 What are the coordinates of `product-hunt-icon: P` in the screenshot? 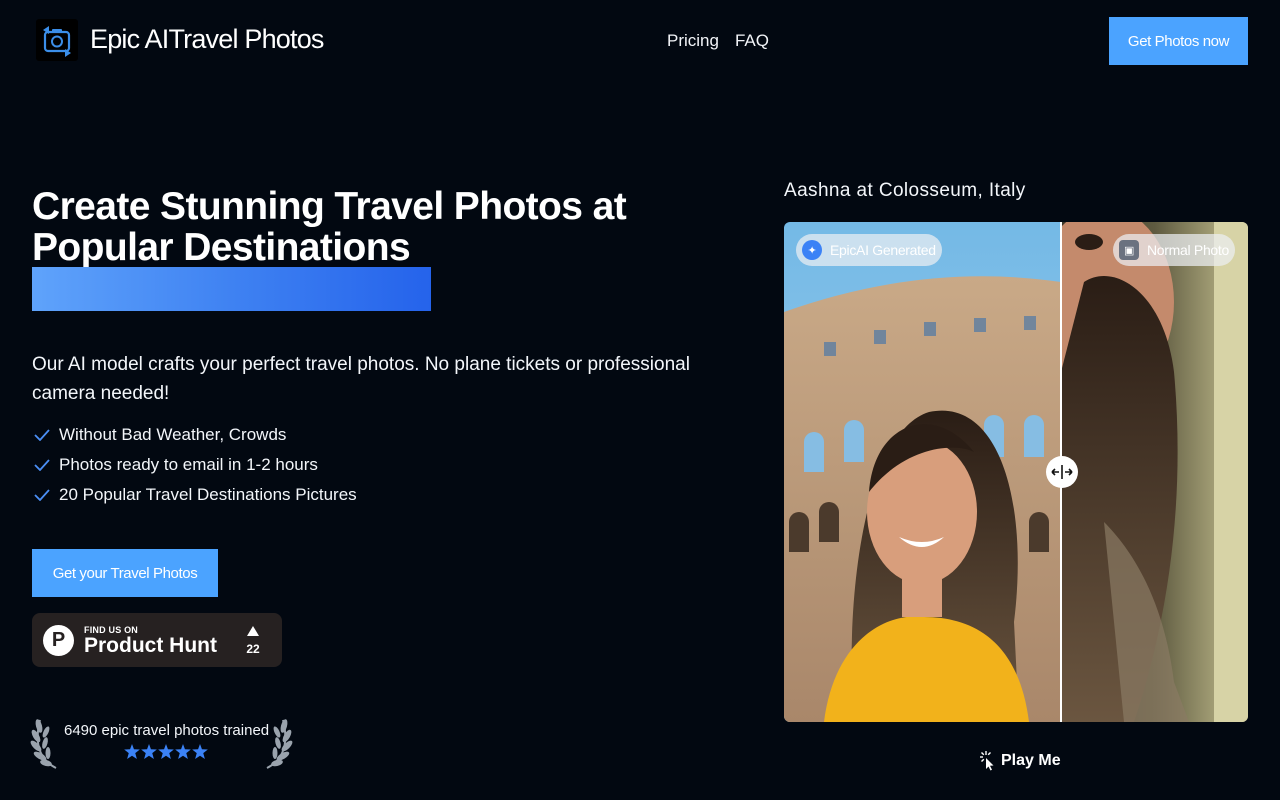 It's located at (58, 640).